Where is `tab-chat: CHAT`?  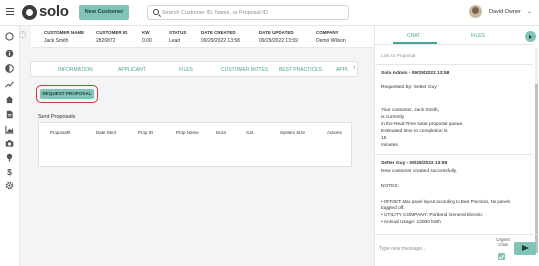 tab-chat: CHAT is located at coordinates (413, 36).